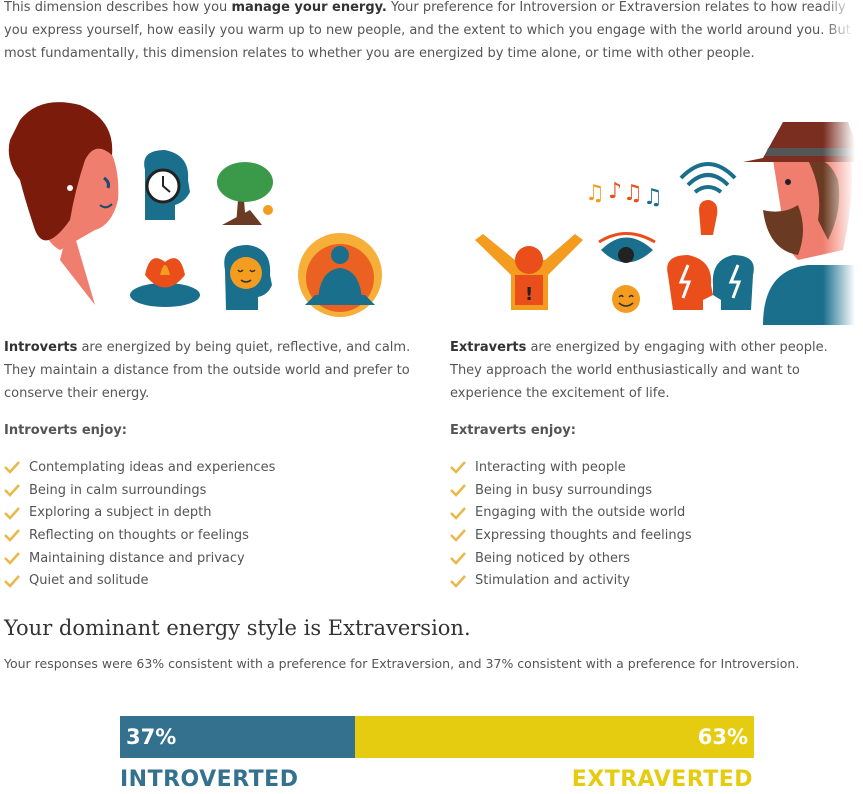 The image size is (863, 794). Describe the element at coordinates (554, 737) in the screenshot. I see `extravert-bar-segment: 63%` at that location.